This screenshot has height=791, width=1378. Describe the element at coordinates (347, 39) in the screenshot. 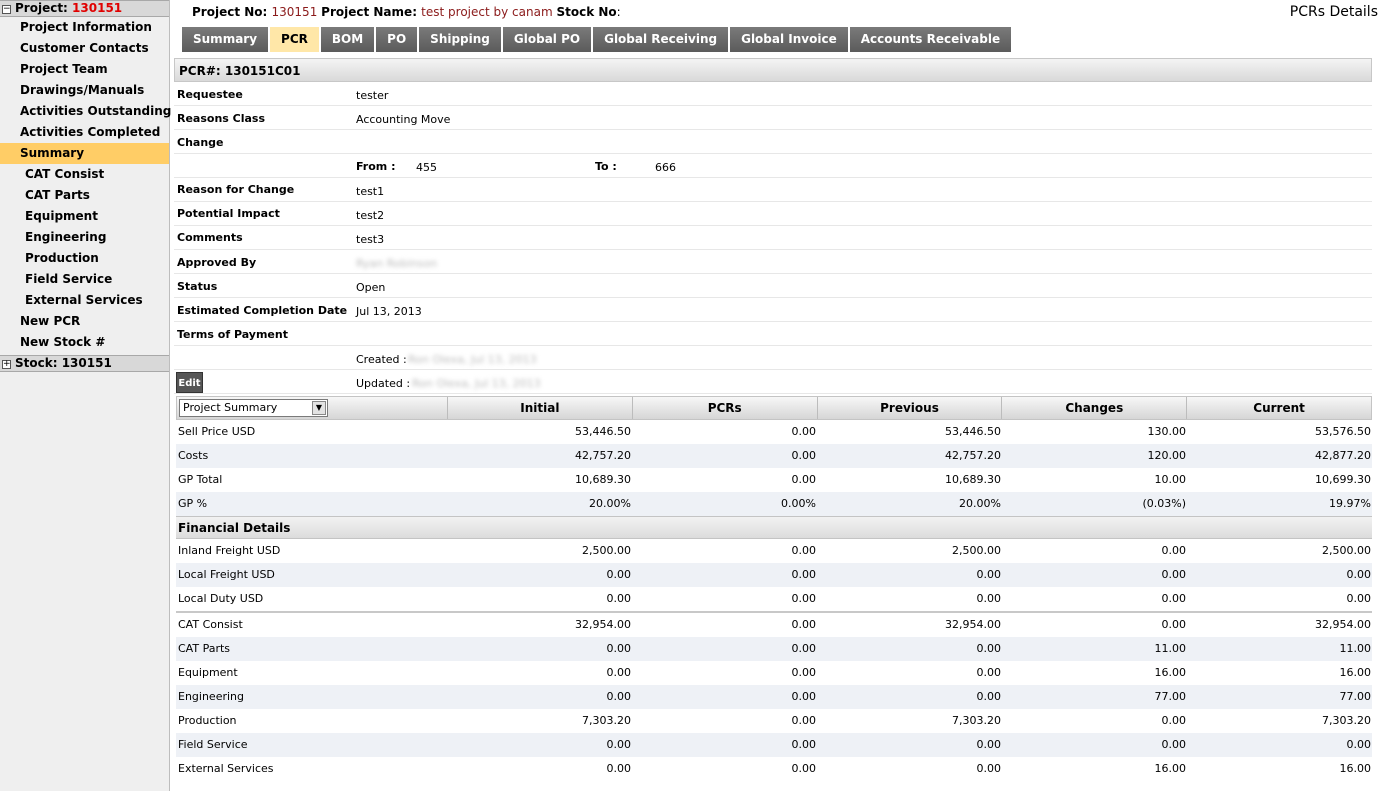

I see `tab-bom: BOM` at that location.